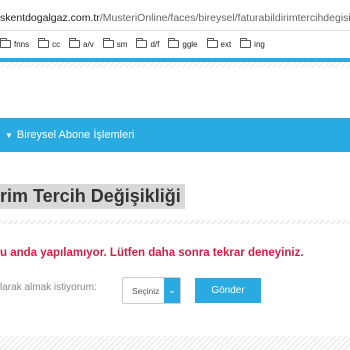 The width and height of the screenshot is (350, 350). Describe the element at coordinates (9, 135) in the screenshot. I see `caret-down-icon: ▼` at that location.